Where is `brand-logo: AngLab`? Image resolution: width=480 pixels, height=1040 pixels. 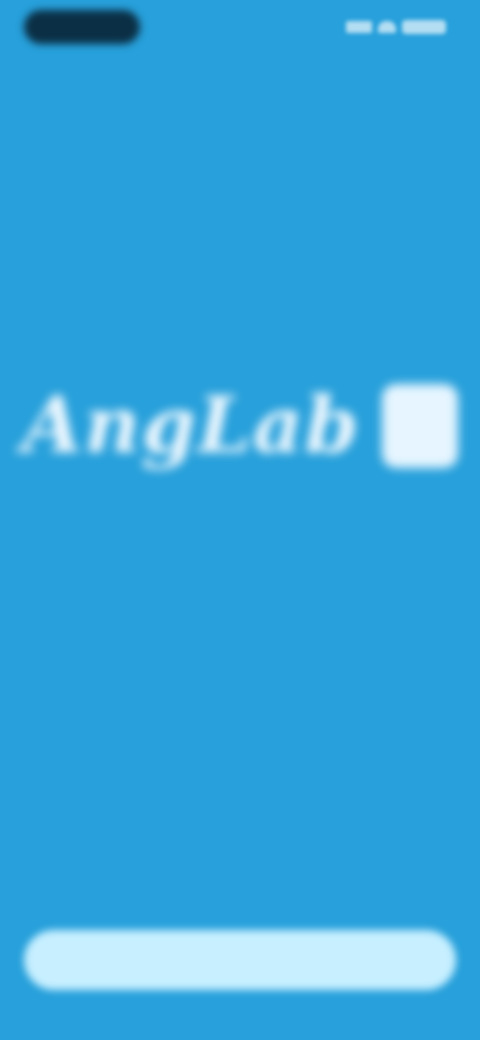
brand-logo: AngLab is located at coordinates (240, 425).